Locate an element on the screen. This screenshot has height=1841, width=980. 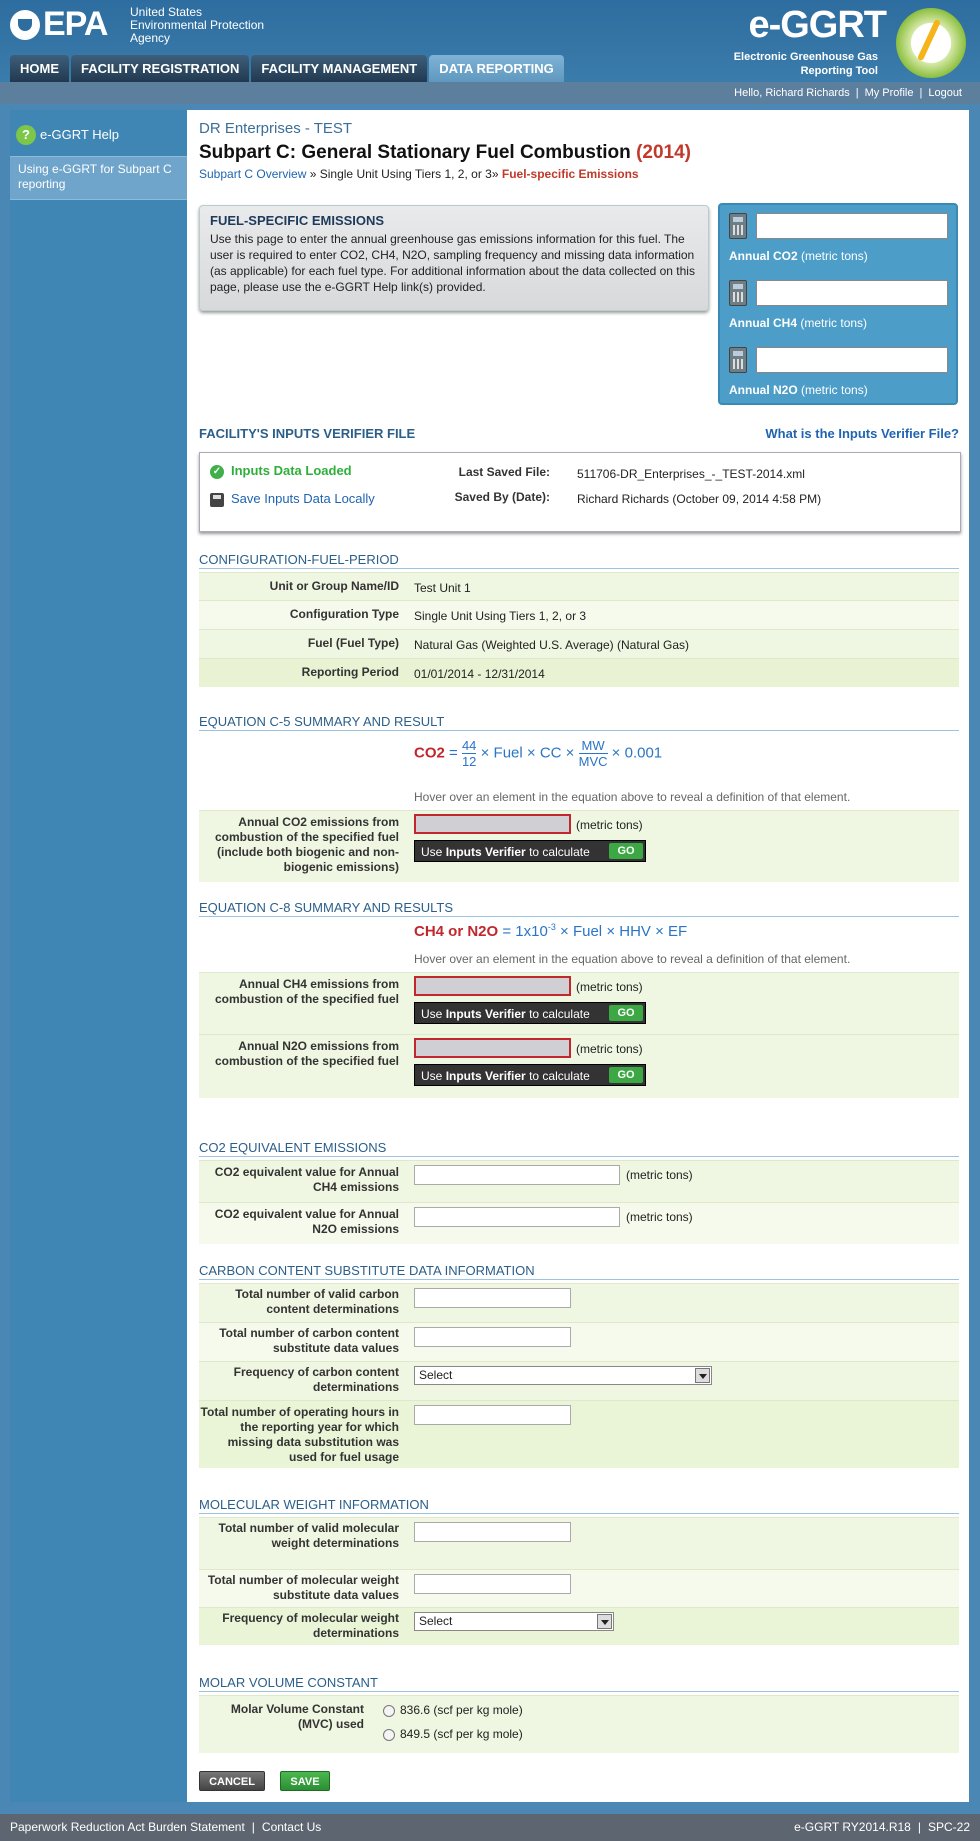
config-label: Configuration Type is located at coordinates (344, 614).